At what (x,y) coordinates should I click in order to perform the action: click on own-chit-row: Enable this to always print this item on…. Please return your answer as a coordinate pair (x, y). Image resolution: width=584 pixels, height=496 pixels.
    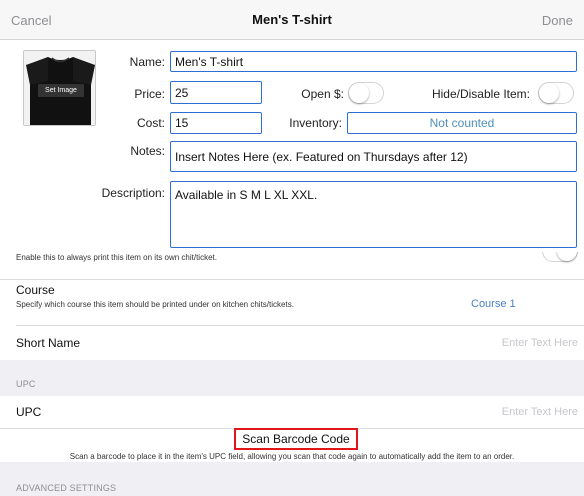
    Looking at the image, I should click on (292, 266).